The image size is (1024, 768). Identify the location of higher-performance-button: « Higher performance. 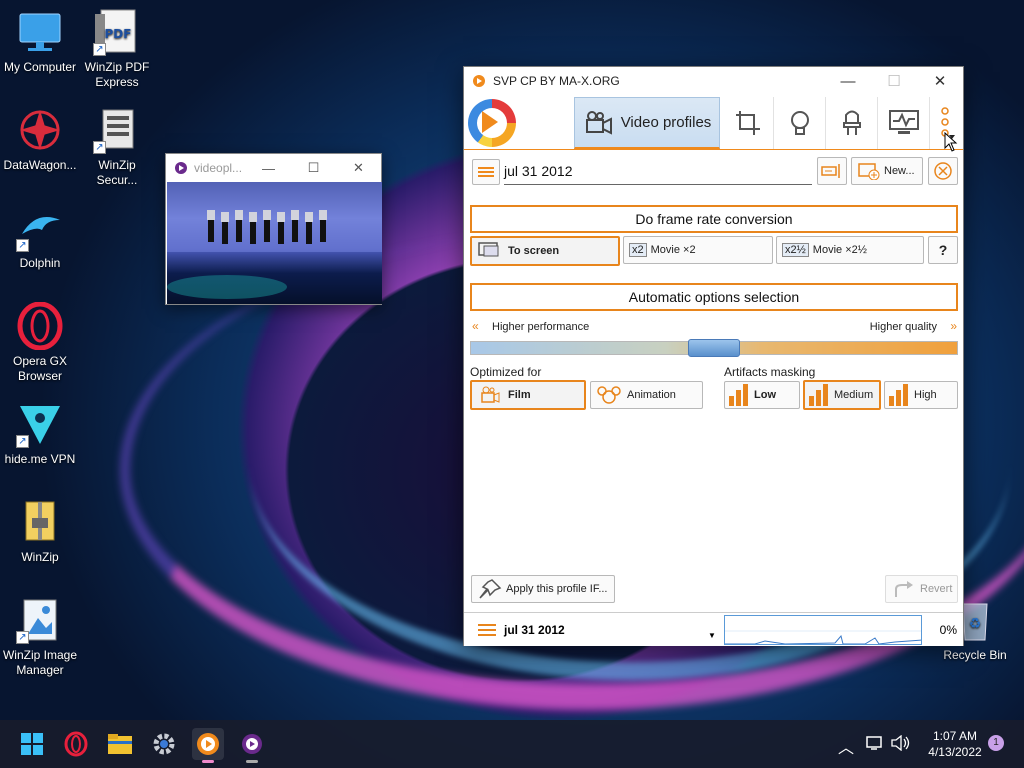
(530, 326).